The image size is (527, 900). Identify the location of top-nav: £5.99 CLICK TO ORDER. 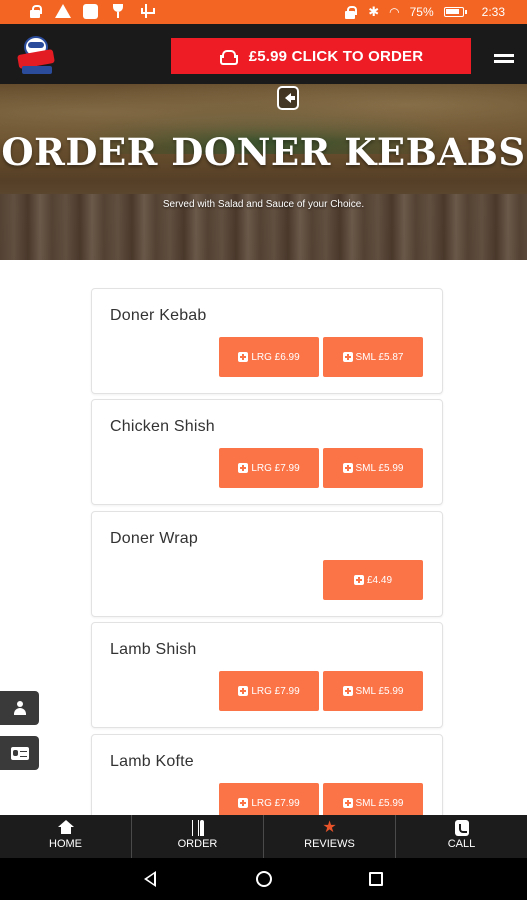
(263, 54).